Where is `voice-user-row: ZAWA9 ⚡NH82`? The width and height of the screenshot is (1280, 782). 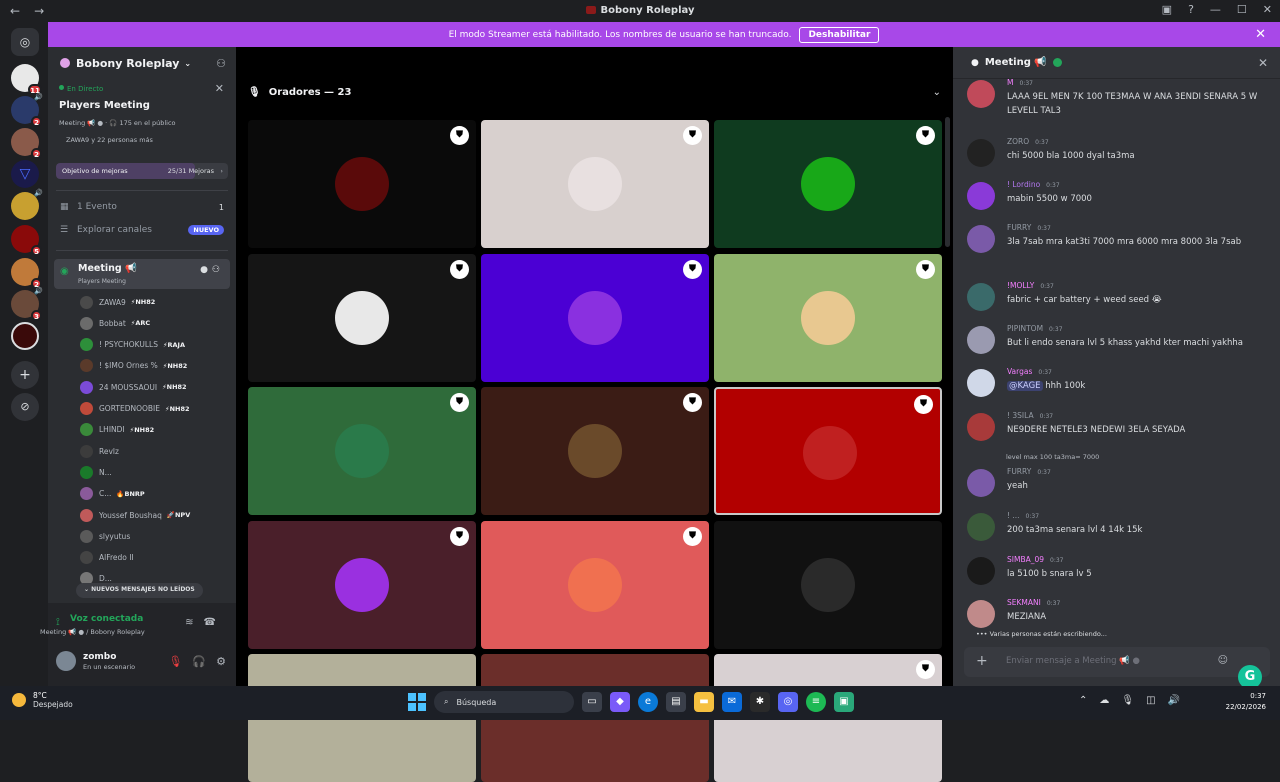 voice-user-row: ZAWA9 ⚡NH82 is located at coordinates (117, 302).